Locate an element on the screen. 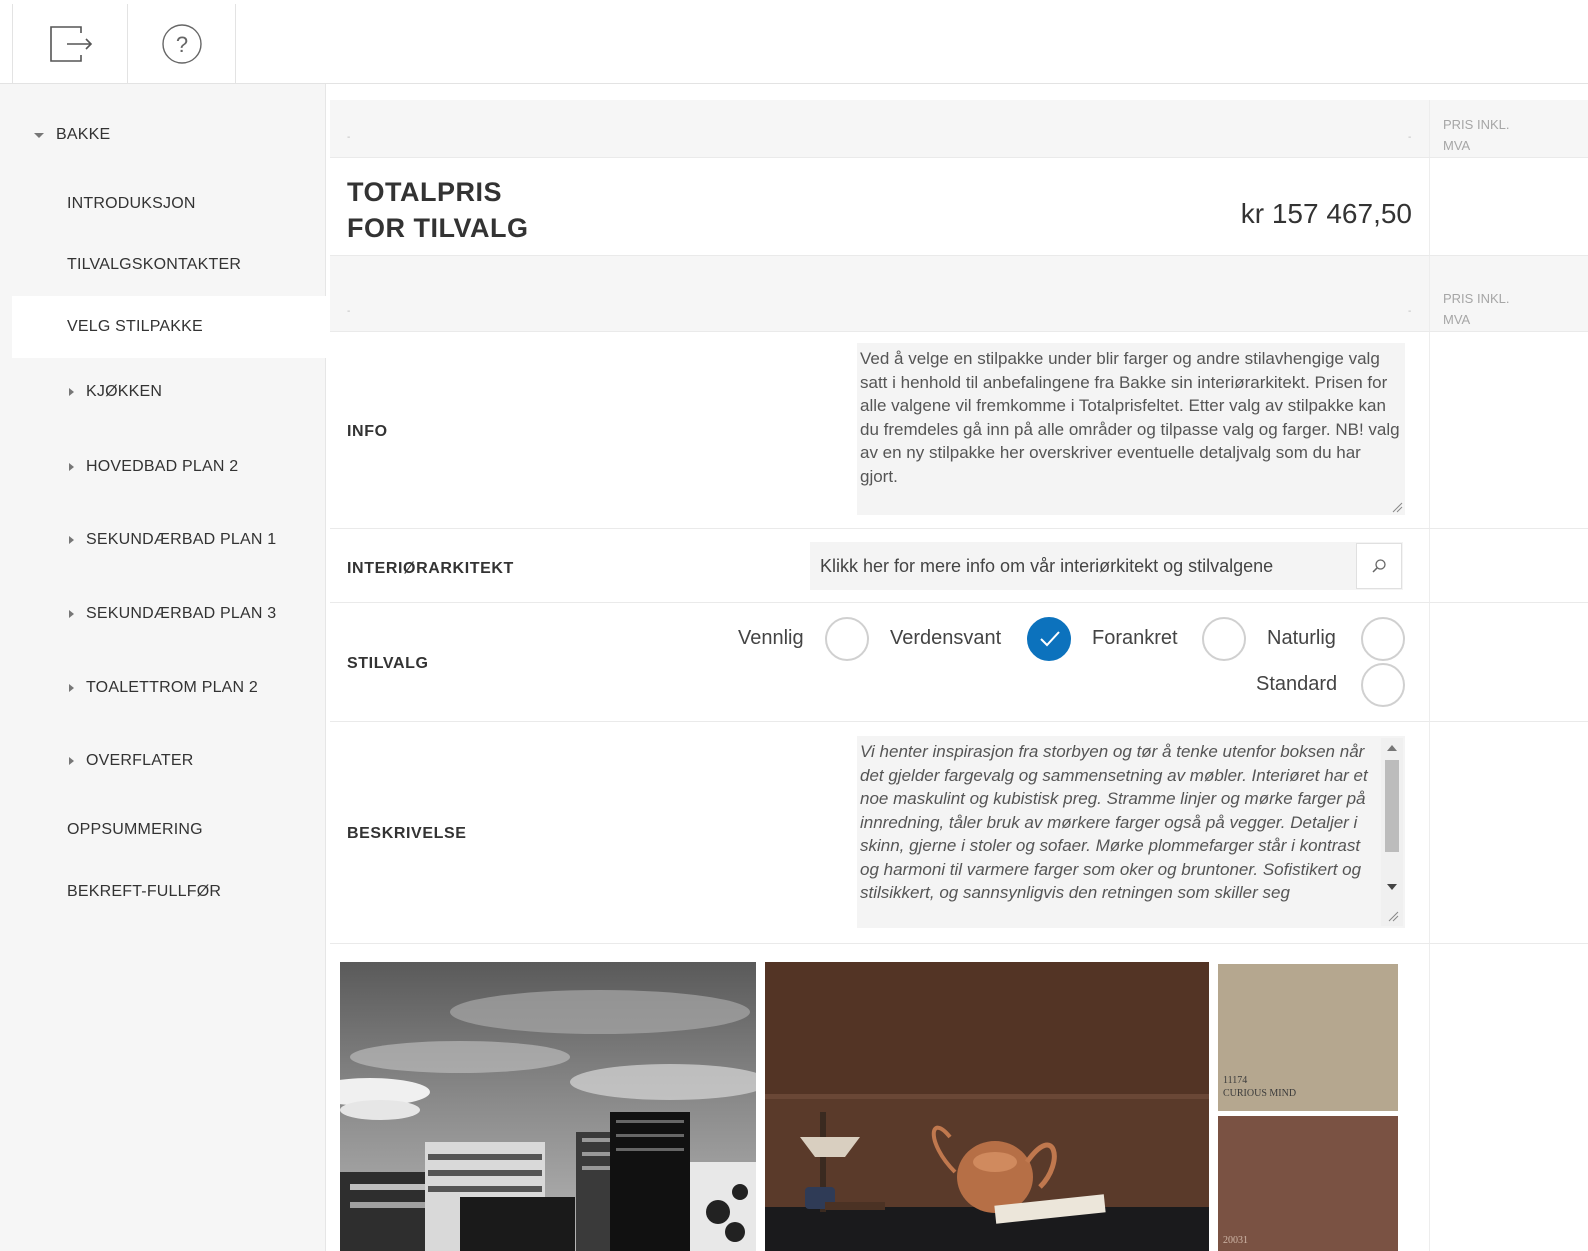  info-label: INFO is located at coordinates (367, 431).